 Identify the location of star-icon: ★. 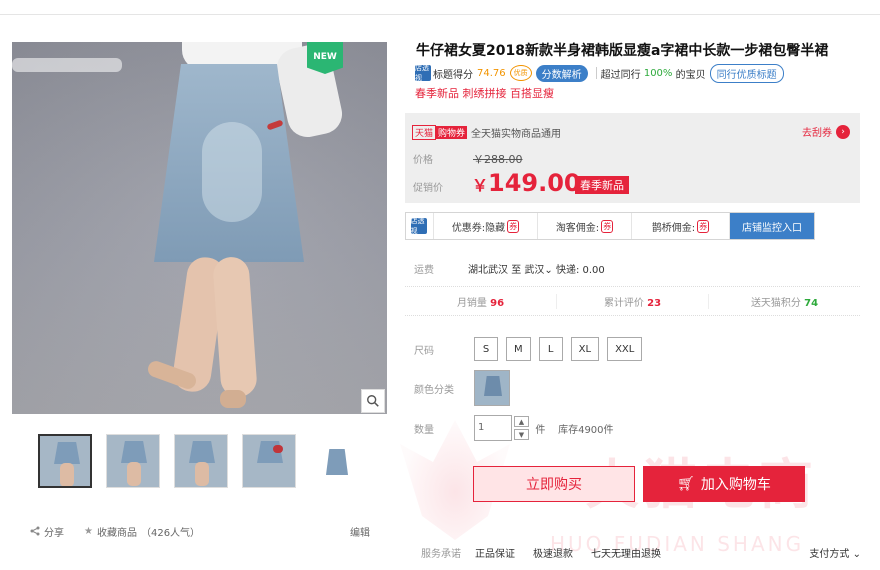
(88, 531).